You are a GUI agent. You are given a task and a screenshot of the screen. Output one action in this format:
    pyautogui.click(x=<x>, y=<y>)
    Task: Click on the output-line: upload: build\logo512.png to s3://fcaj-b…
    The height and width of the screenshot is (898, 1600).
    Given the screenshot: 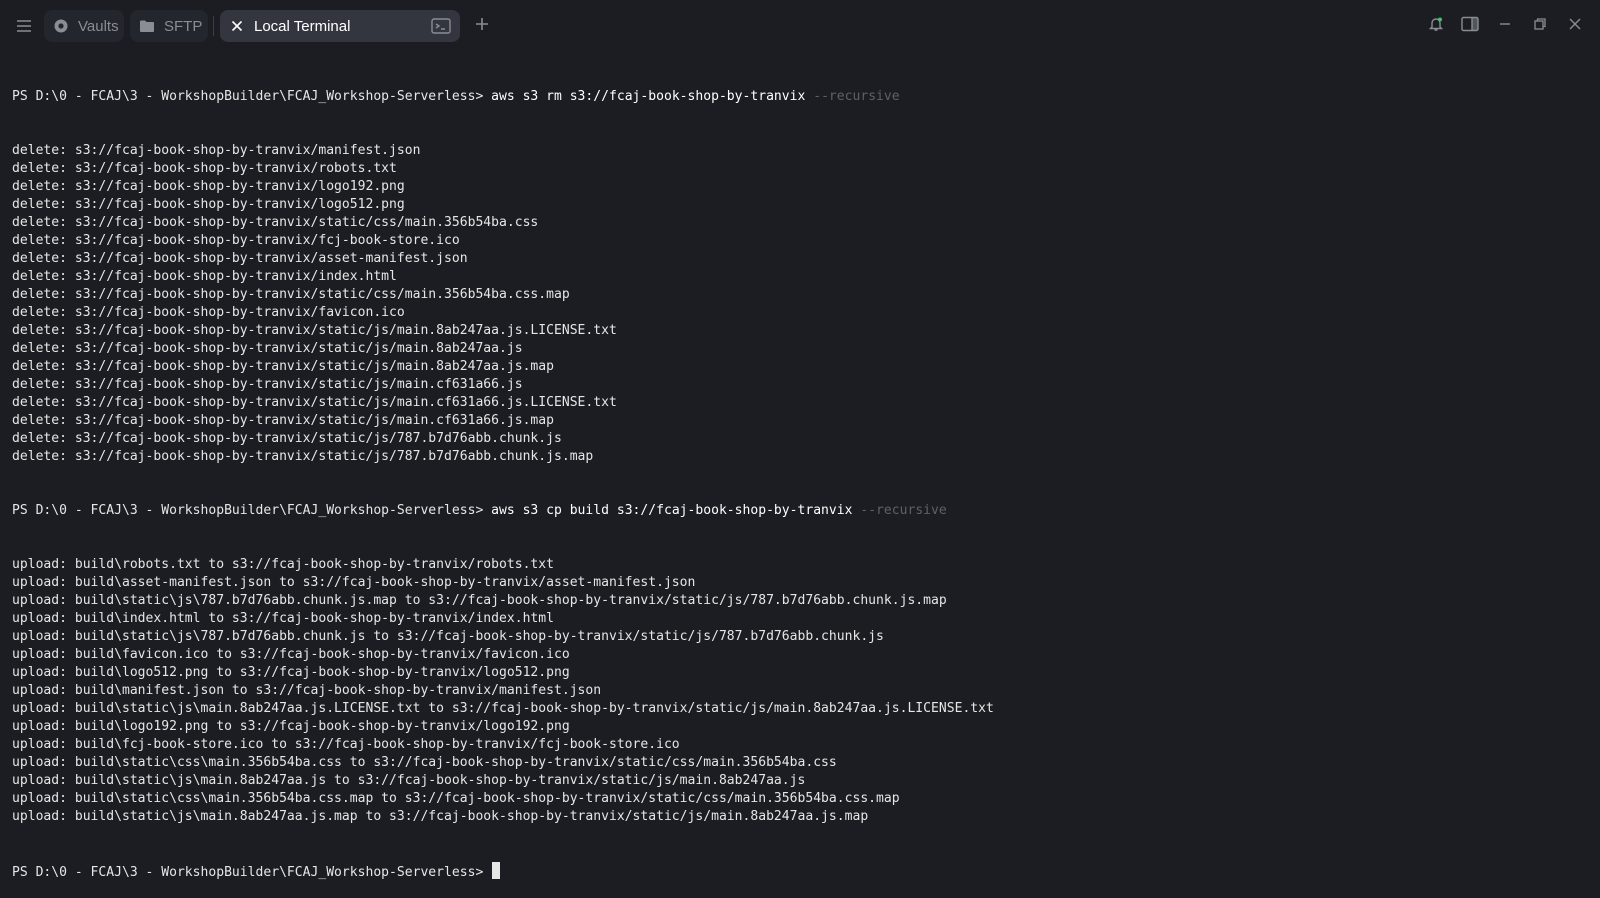 What is the action you would take?
    pyautogui.click(x=291, y=672)
    